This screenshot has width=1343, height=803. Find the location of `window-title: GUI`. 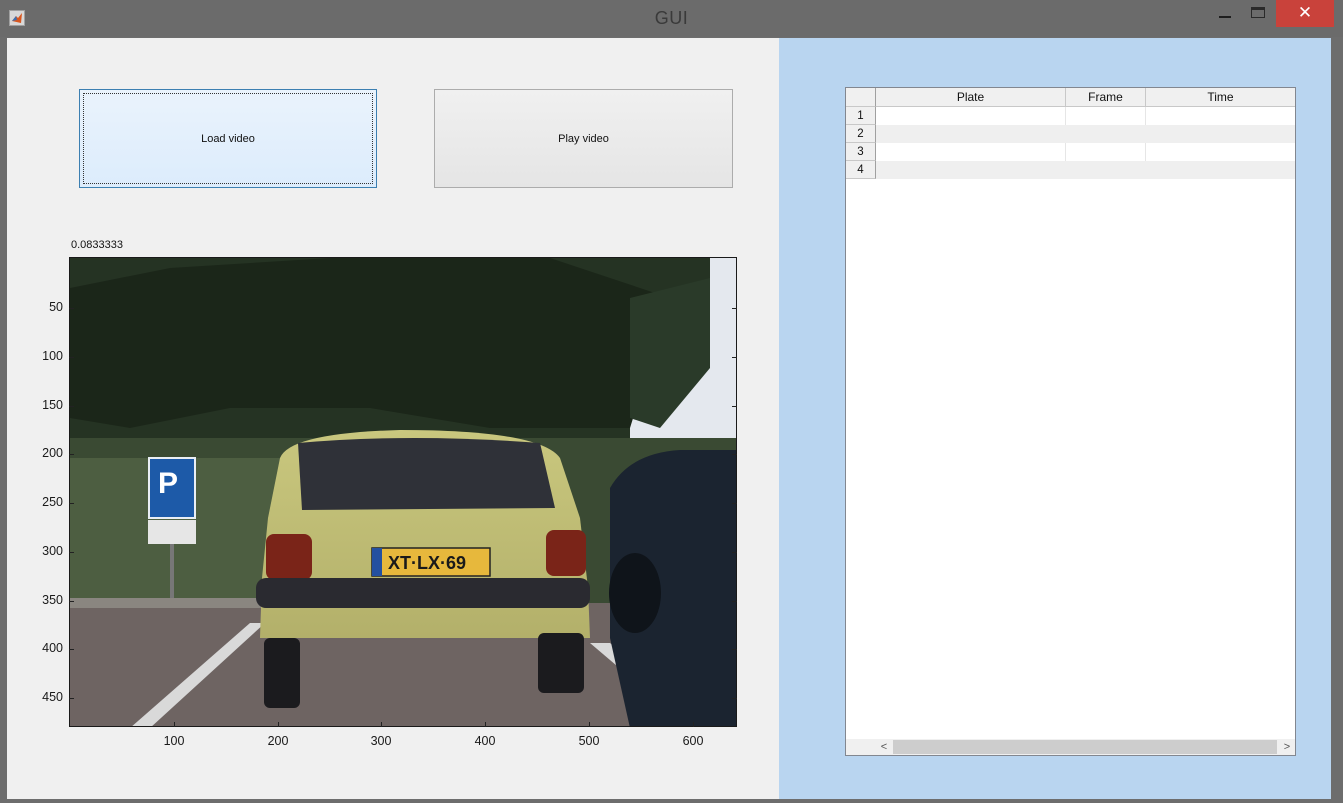

window-title: GUI is located at coordinates (671, 18).